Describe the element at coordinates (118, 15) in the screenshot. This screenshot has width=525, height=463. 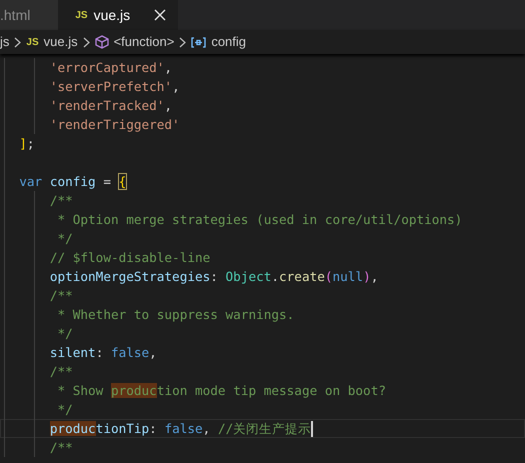
I see `editor-tab: JS vue.js` at that location.